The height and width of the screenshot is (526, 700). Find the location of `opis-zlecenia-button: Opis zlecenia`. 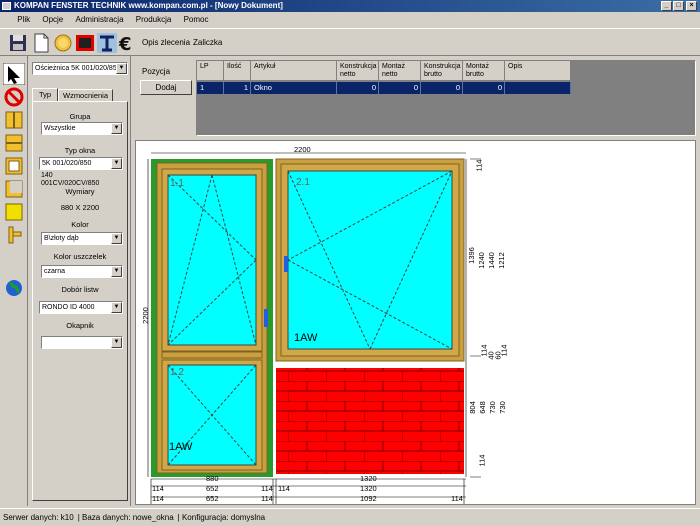

opis-zlecenia-button: Opis zlecenia is located at coordinates (166, 42).